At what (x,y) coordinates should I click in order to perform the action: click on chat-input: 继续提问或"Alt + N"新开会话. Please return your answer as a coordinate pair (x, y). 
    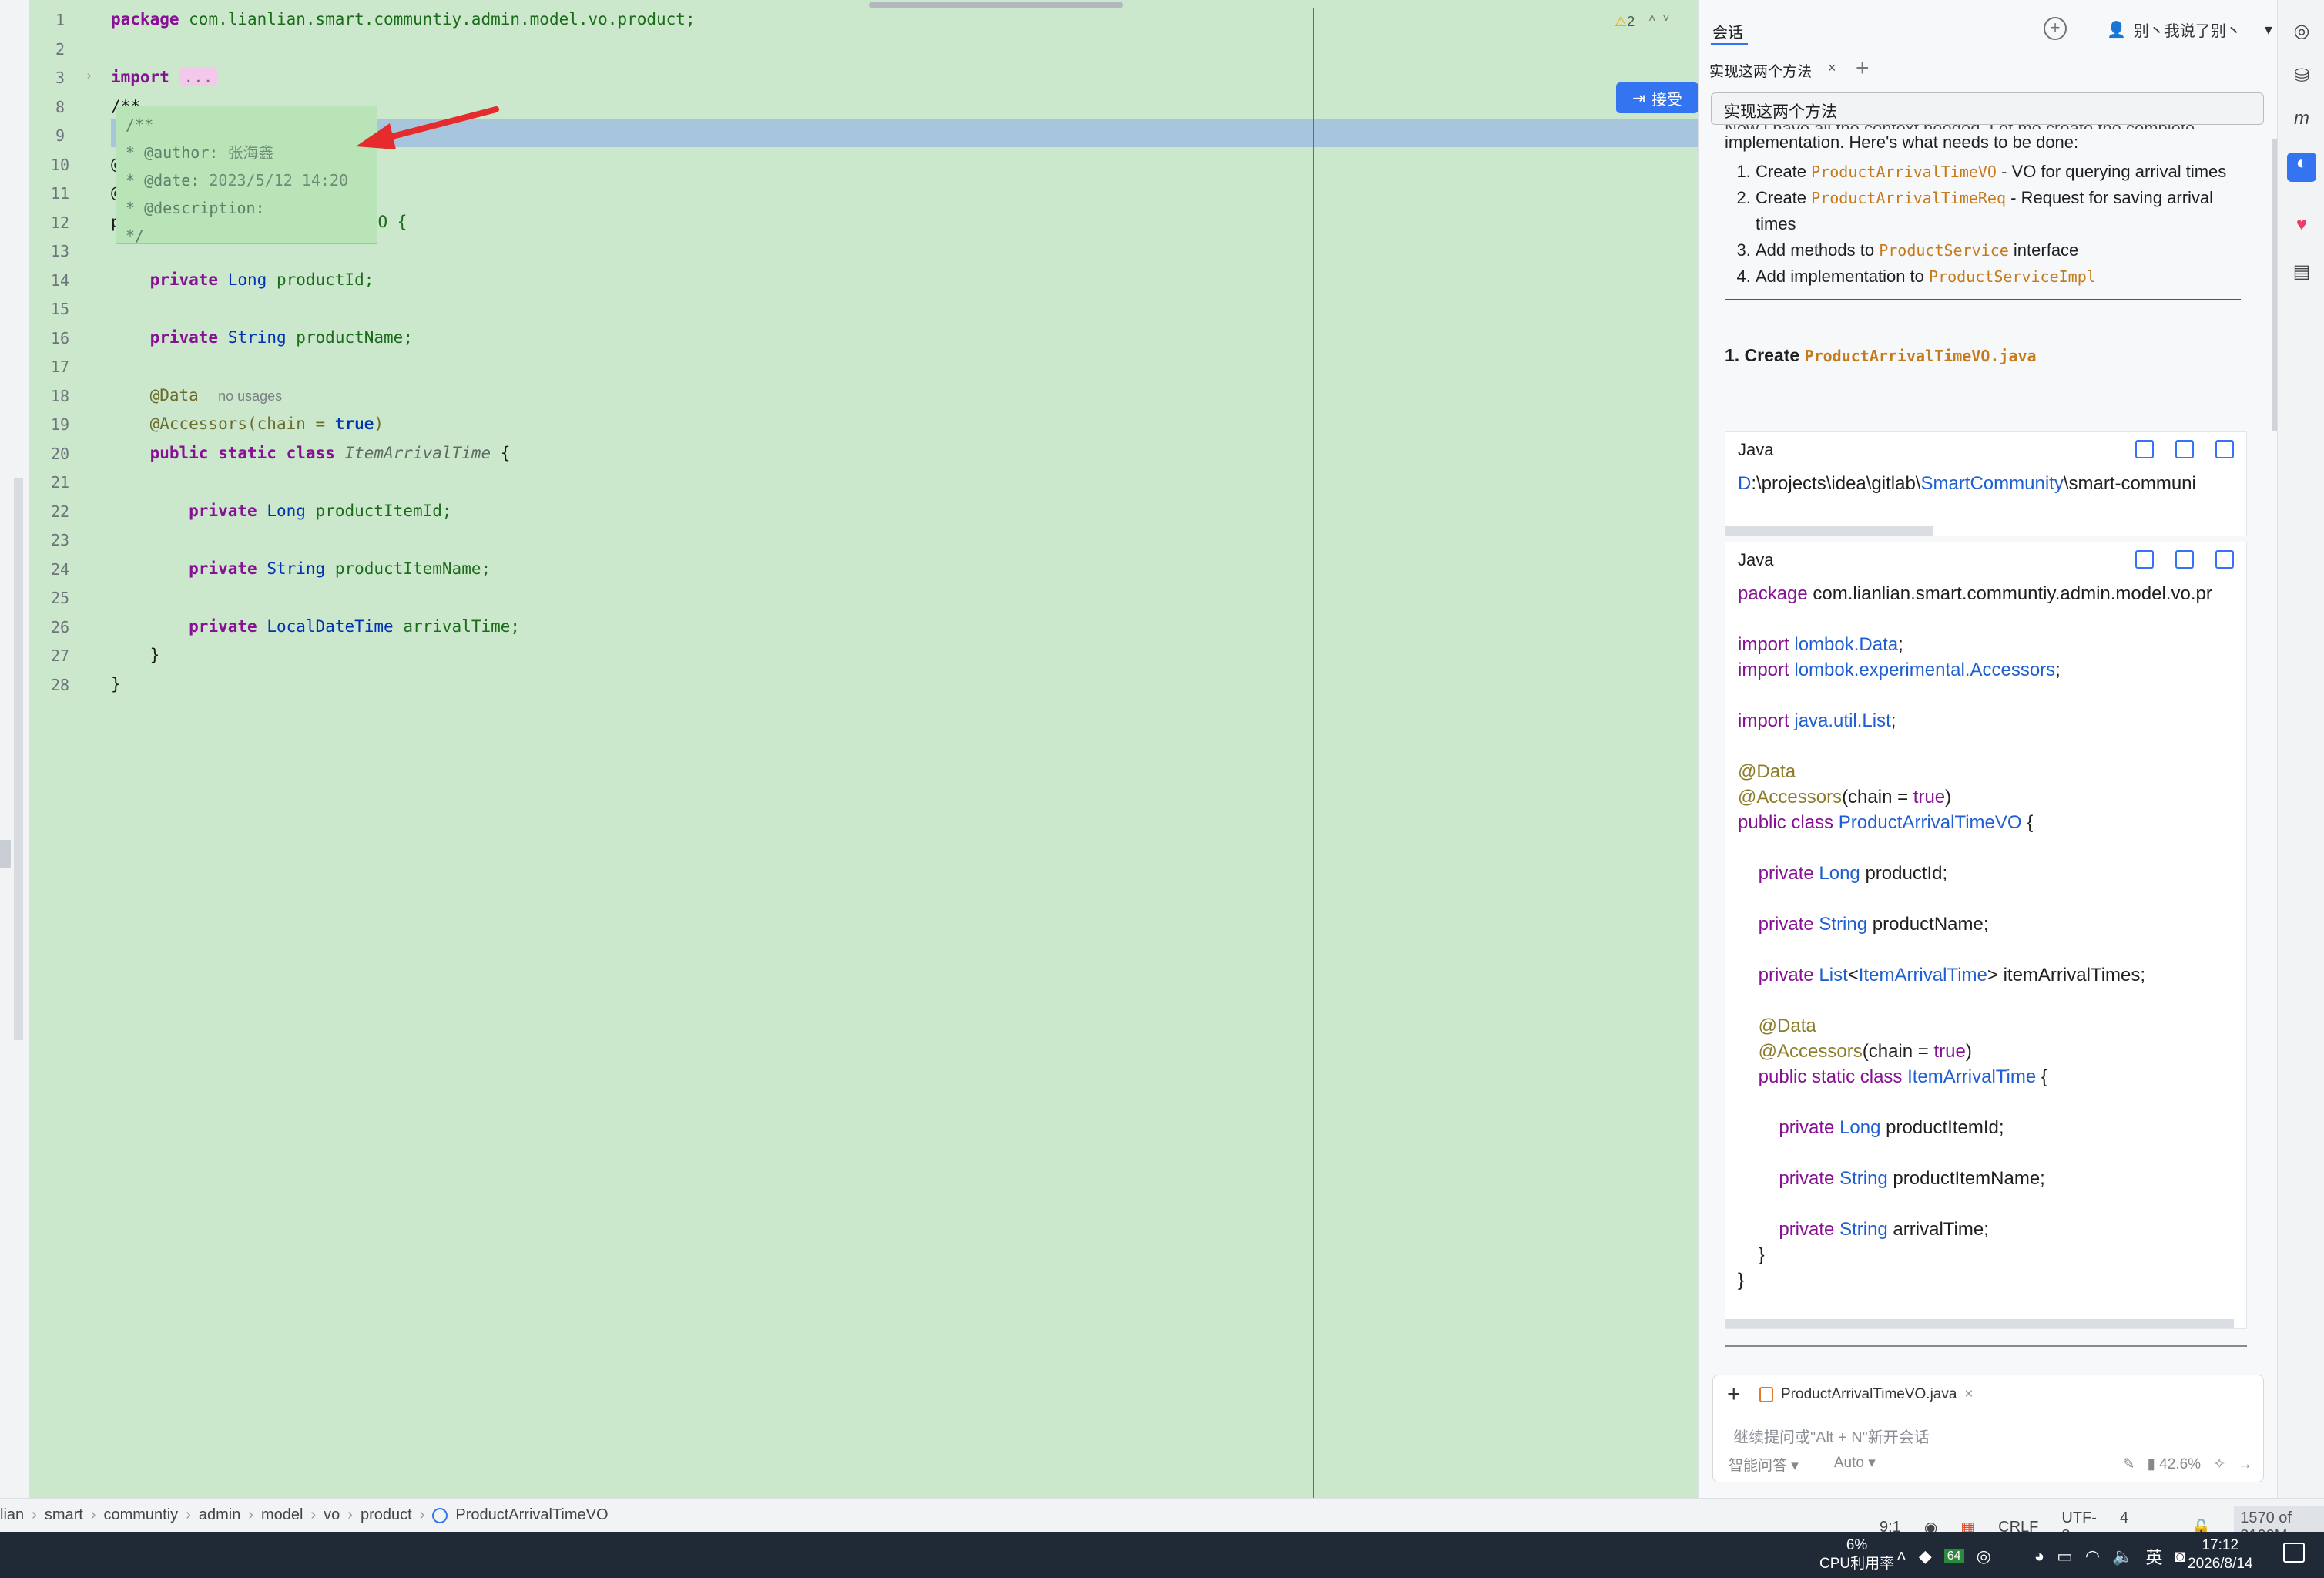
    Looking at the image, I should click on (1831, 1436).